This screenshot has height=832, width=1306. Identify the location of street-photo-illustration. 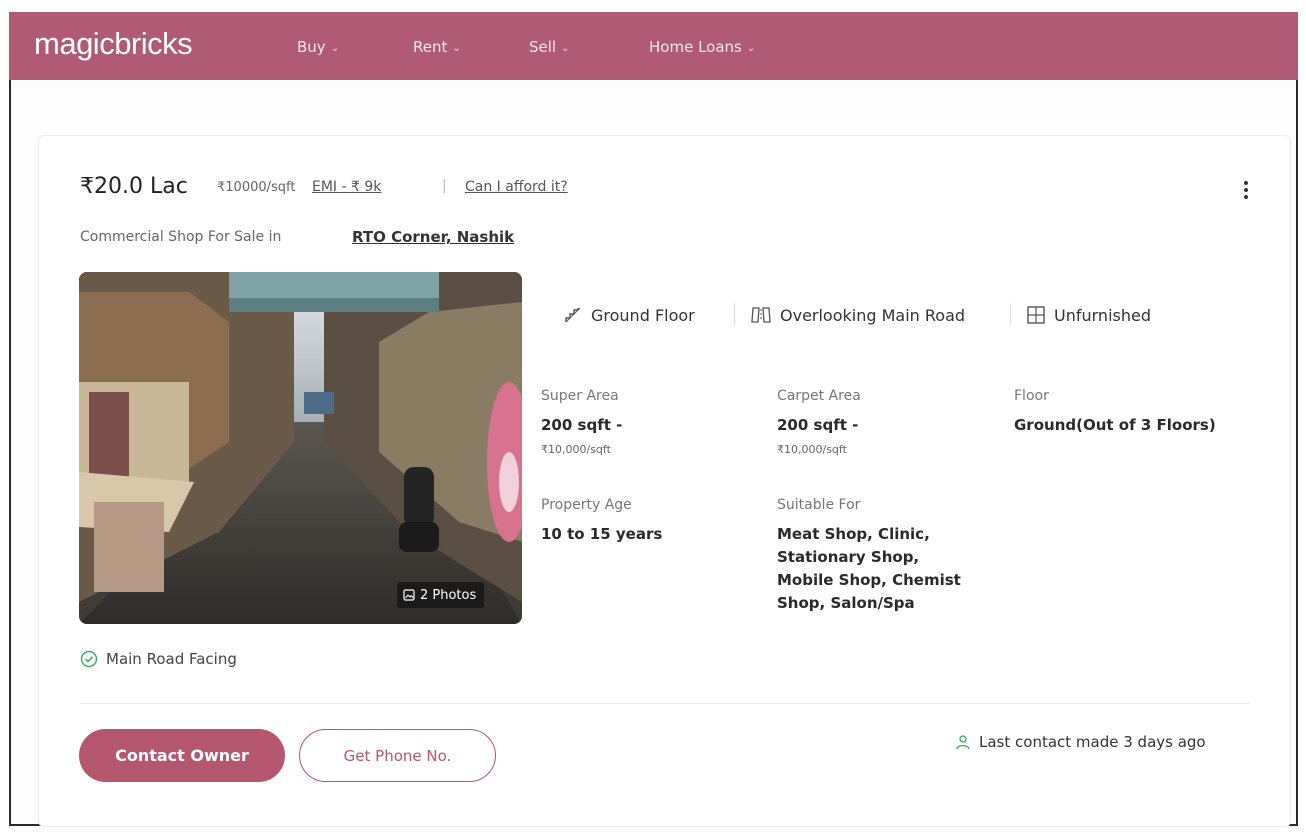
(300, 448).